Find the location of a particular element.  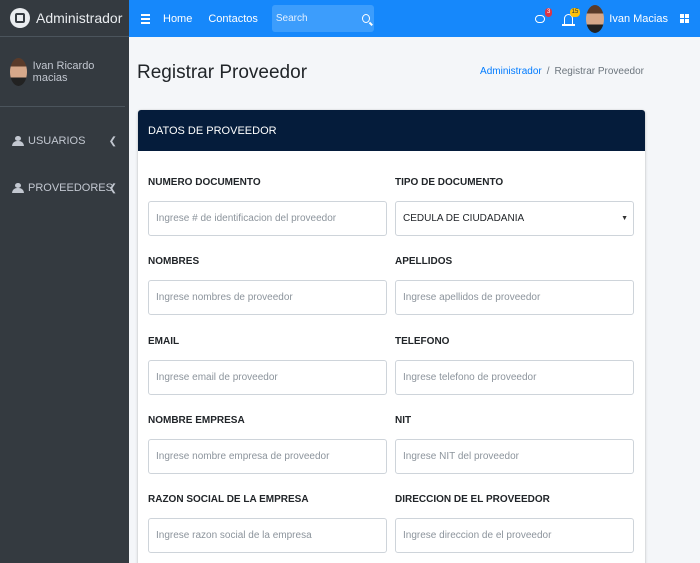

nav-link-home: Home is located at coordinates (177, 19).